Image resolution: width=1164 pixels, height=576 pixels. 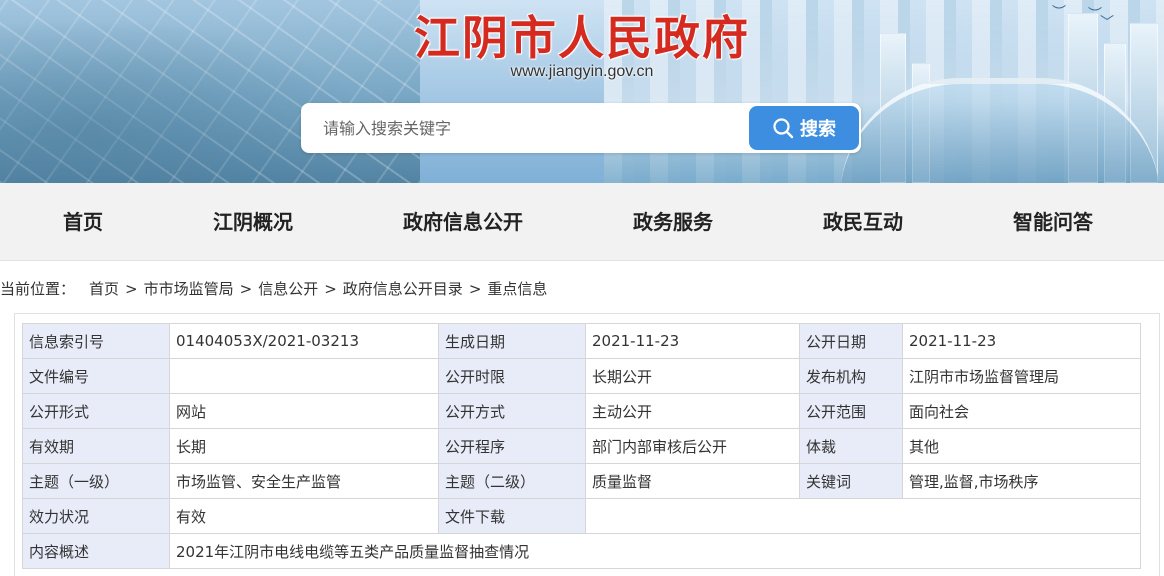 What do you see at coordinates (851, 481) in the screenshot?
I see `info-key: 关键词` at bounding box center [851, 481].